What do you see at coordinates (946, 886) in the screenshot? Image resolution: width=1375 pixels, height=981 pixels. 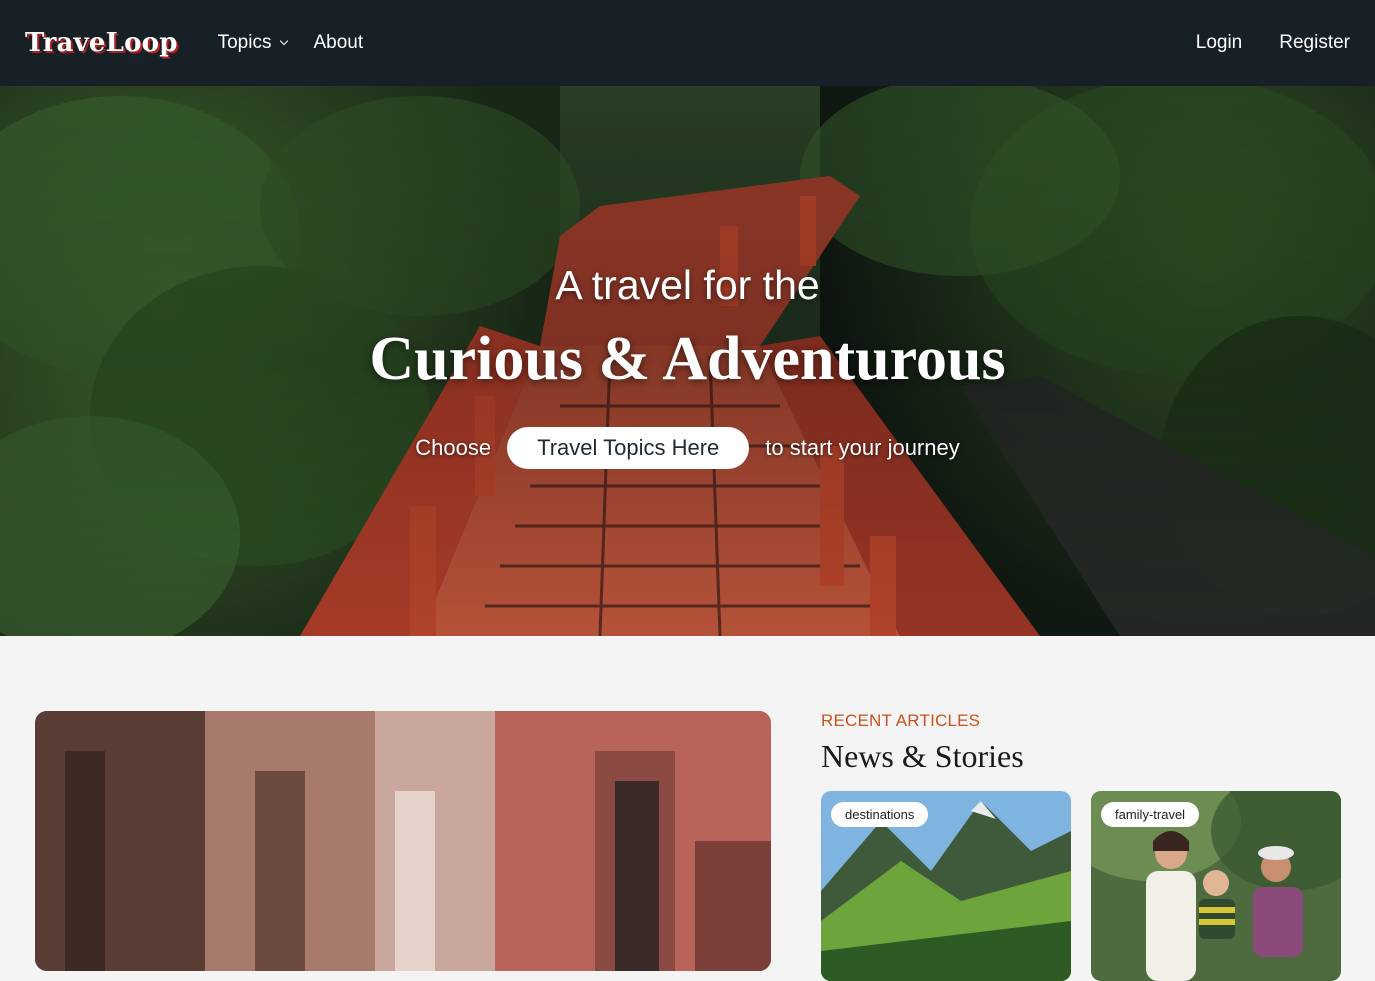 I see `article-card: destinations` at bounding box center [946, 886].